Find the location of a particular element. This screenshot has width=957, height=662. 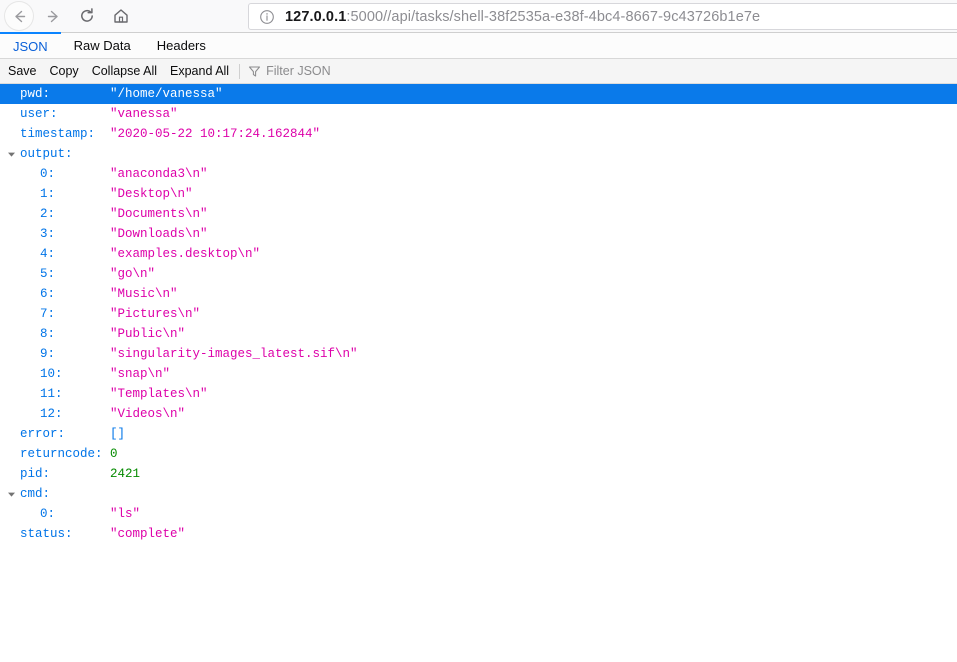

json-row: 7: "Pictures\n" is located at coordinates (478, 314).